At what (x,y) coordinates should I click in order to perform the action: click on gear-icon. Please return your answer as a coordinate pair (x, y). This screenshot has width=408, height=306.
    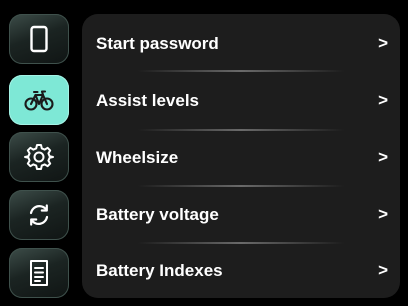
    Looking at the image, I should click on (39, 157).